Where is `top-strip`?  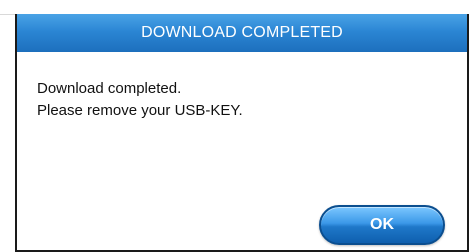 top-strip is located at coordinates (234, 7).